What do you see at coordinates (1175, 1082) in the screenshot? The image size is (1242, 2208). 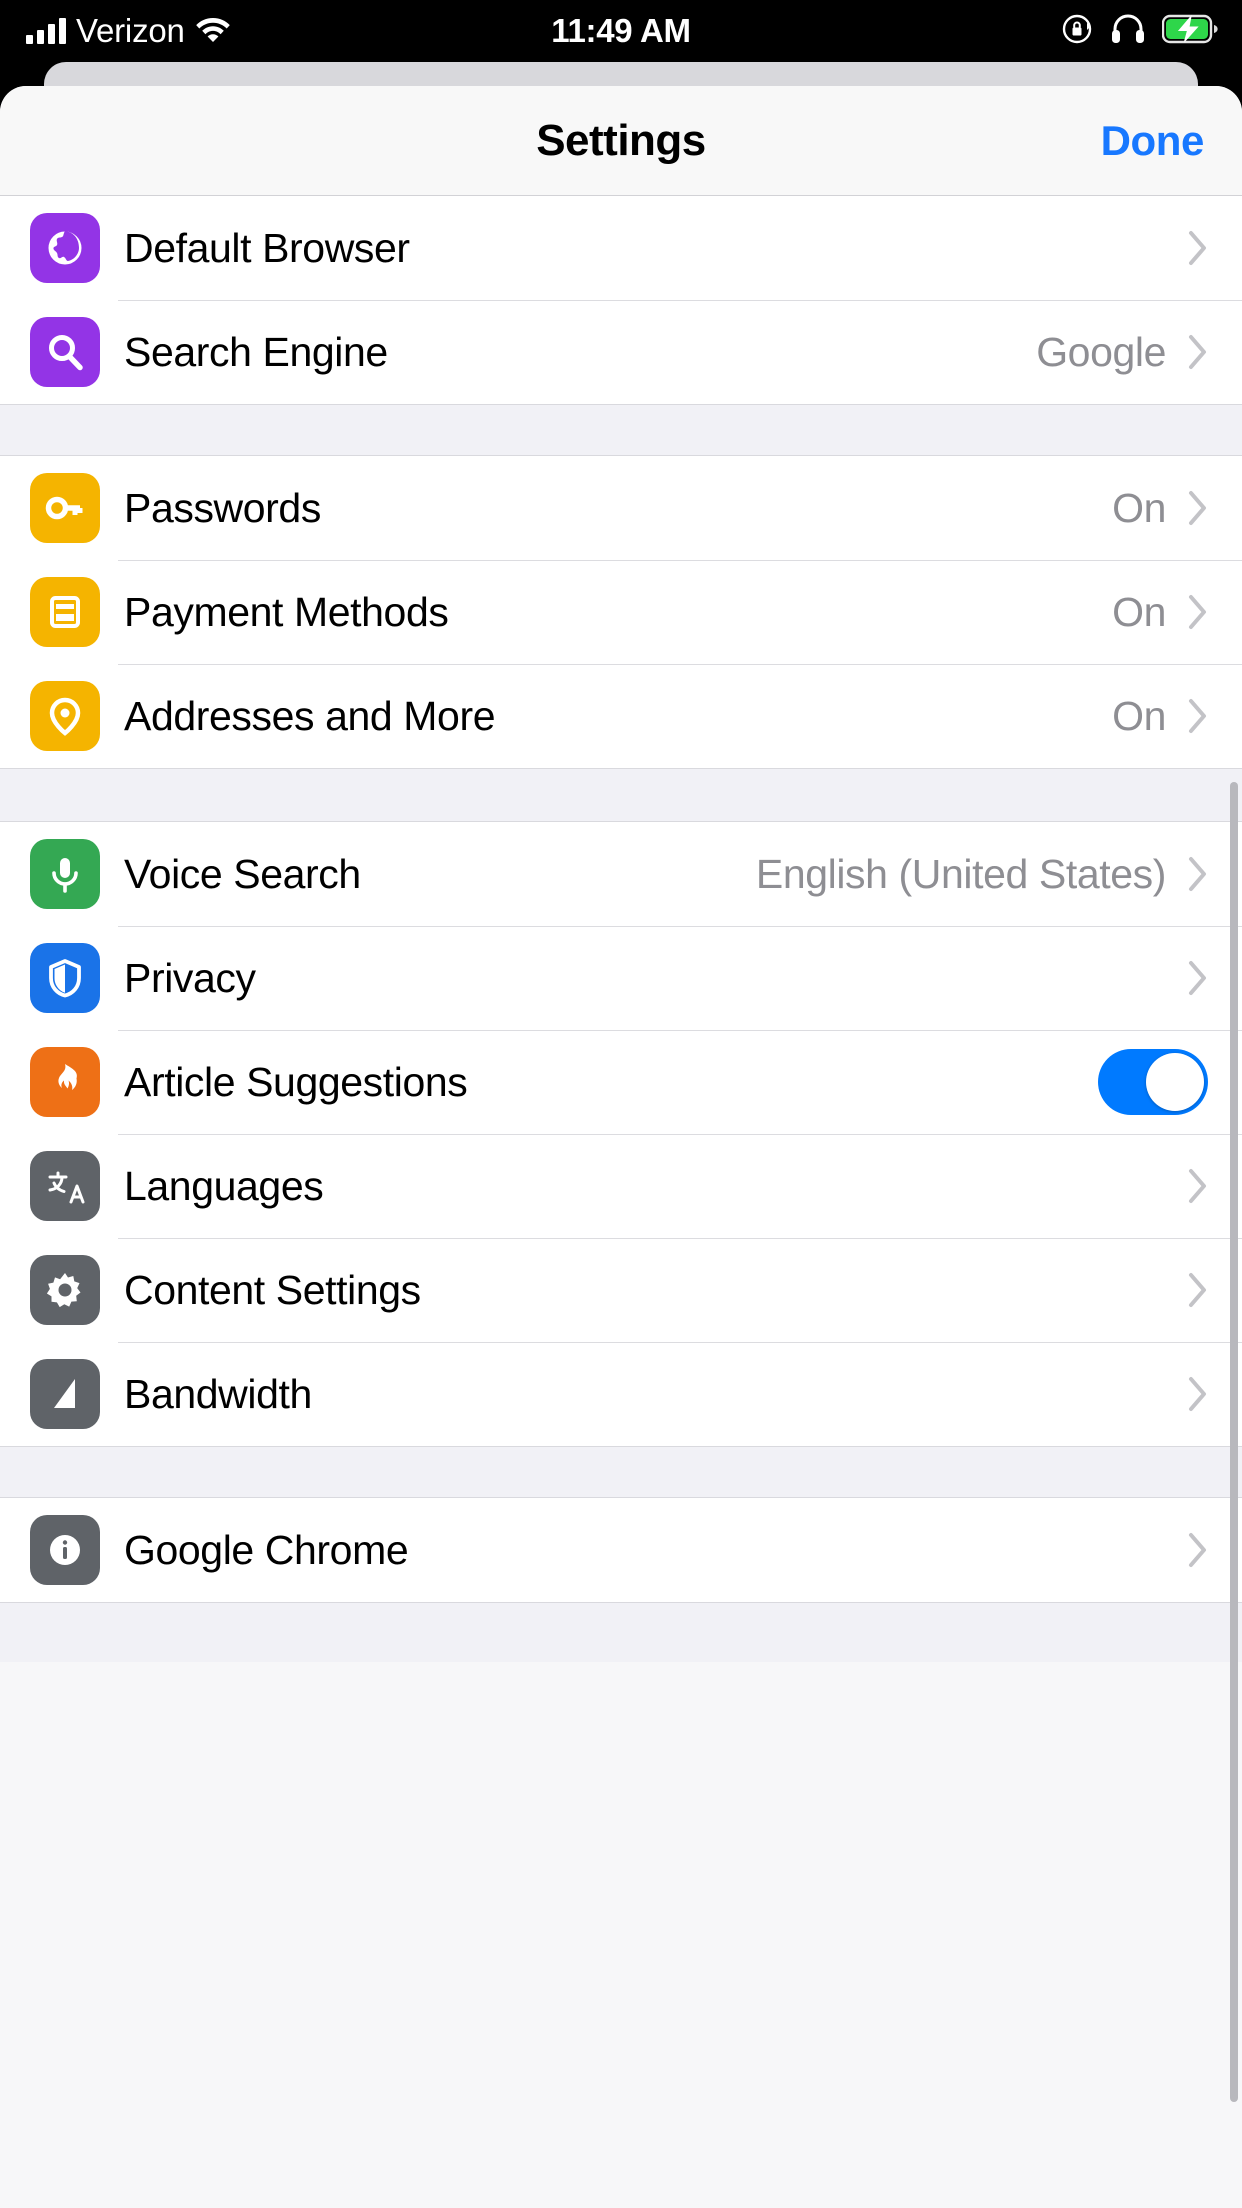 I see `toggle-knob` at bounding box center [1175, 1082].